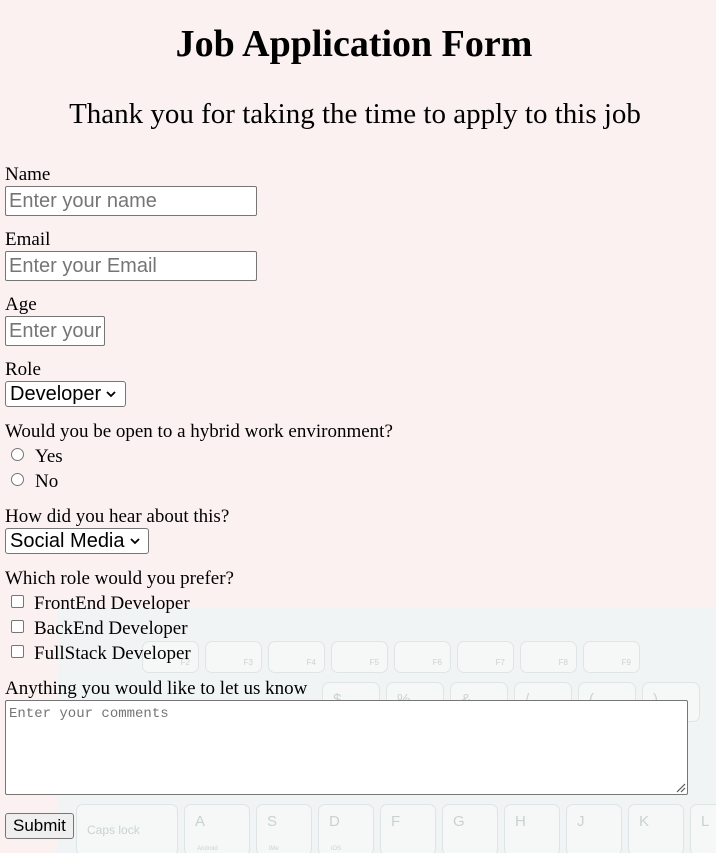 The image size is (716, 853). What do you see at coordinates (127, 828) in the screenshot?
I see `keyboard-key-caps-lock: Caps lock` at bounding box center [127, 828].